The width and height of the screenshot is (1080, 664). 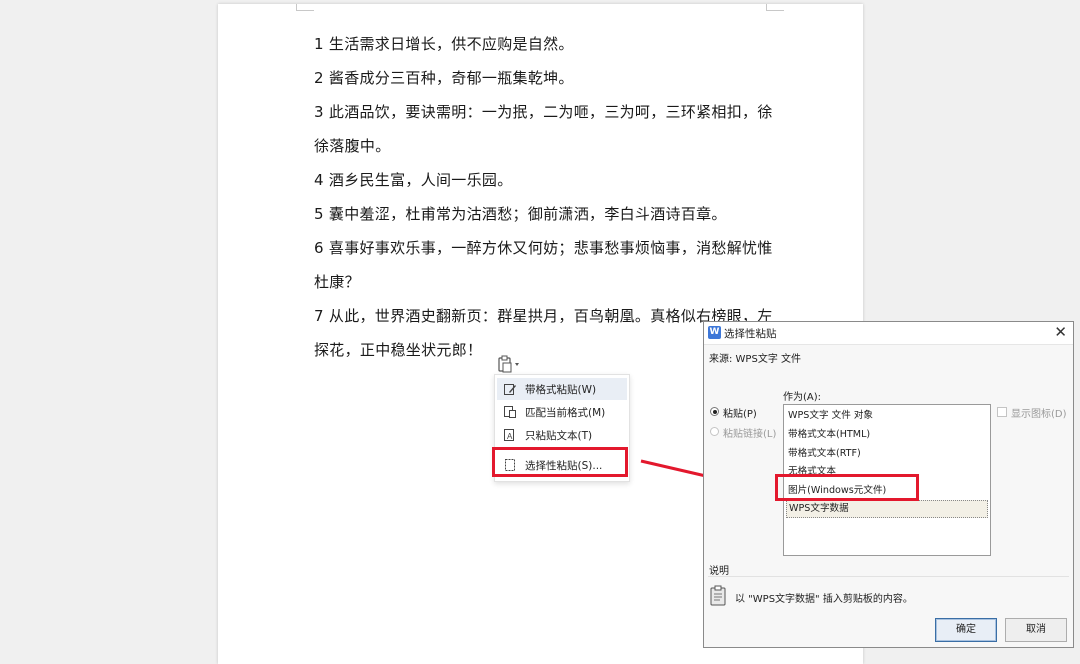 I want to click on radio-paste-link-label: 粘贴链接(L), so click(x=750, y=434).